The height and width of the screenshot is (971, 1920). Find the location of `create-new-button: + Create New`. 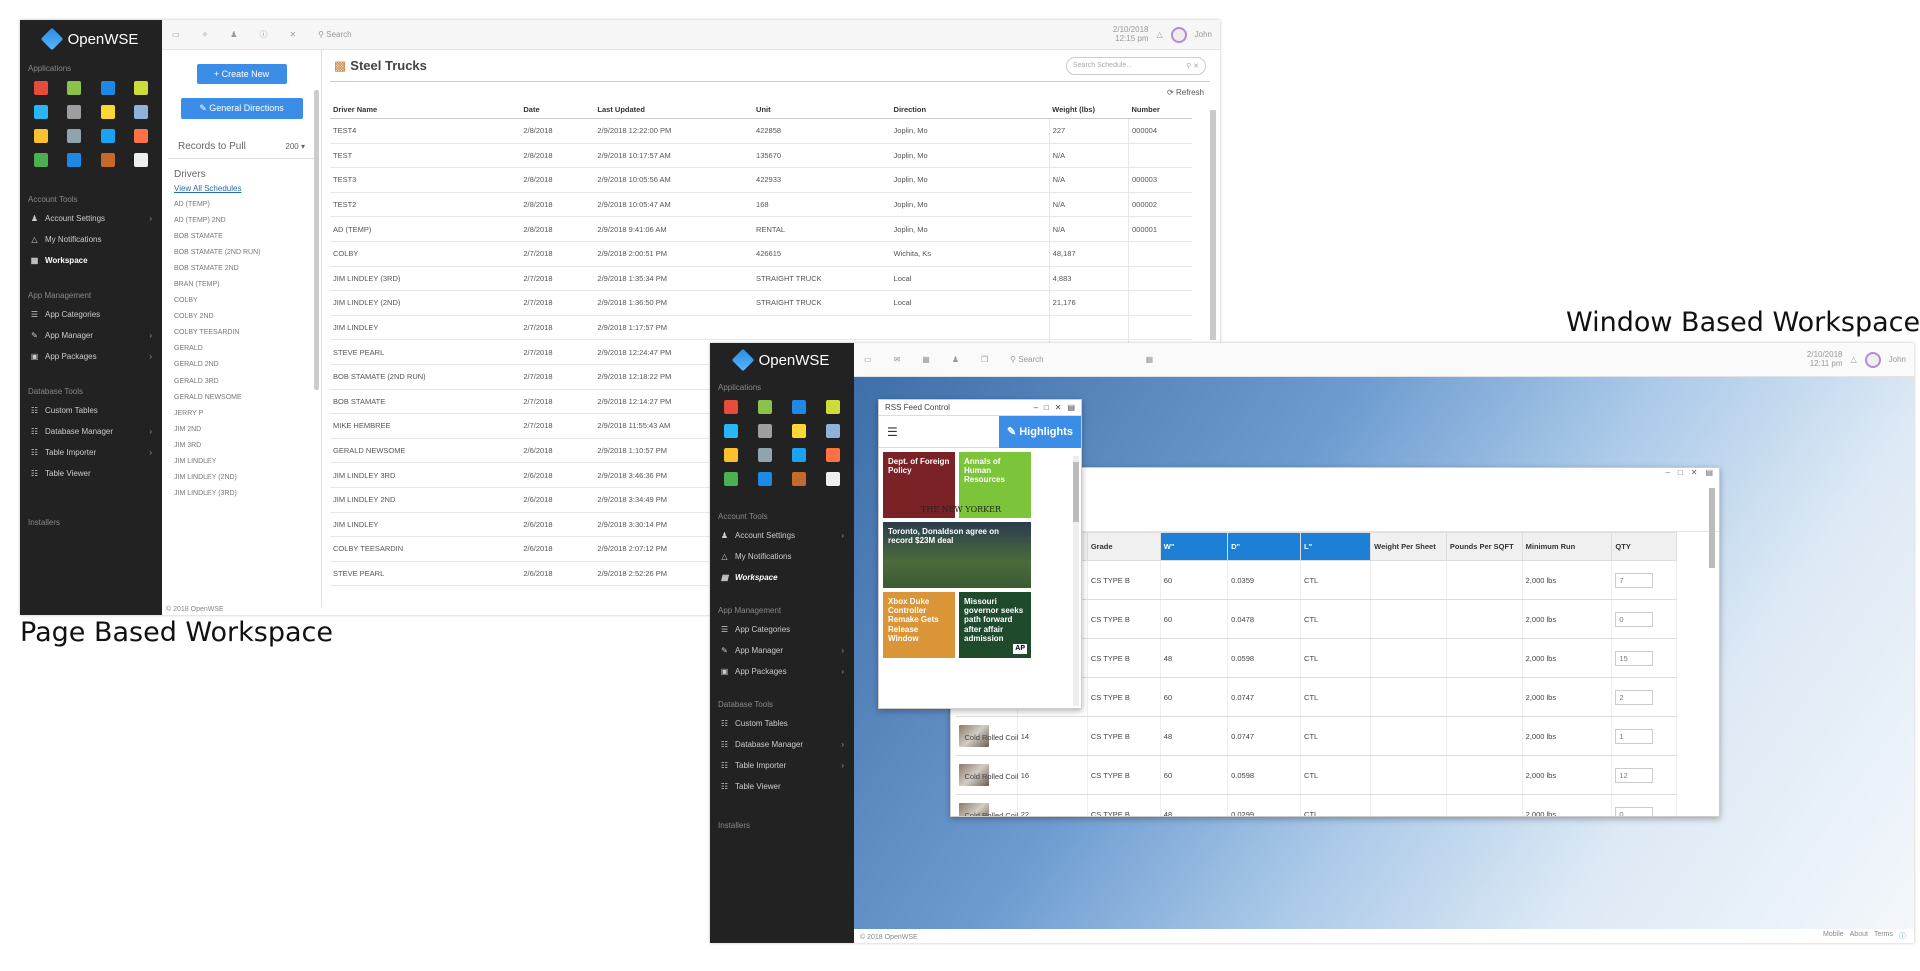

create-new-button: + Create New is located at coordinates (241, 74).